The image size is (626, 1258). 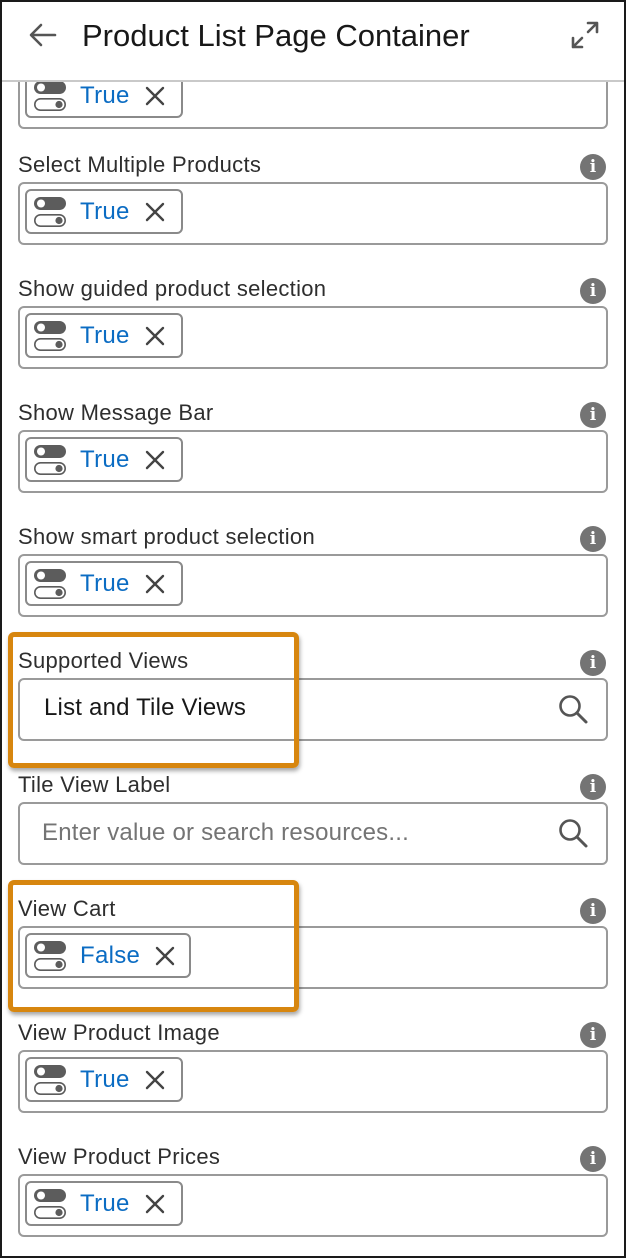 I want to click on back-button, so click(x=43, y=35).